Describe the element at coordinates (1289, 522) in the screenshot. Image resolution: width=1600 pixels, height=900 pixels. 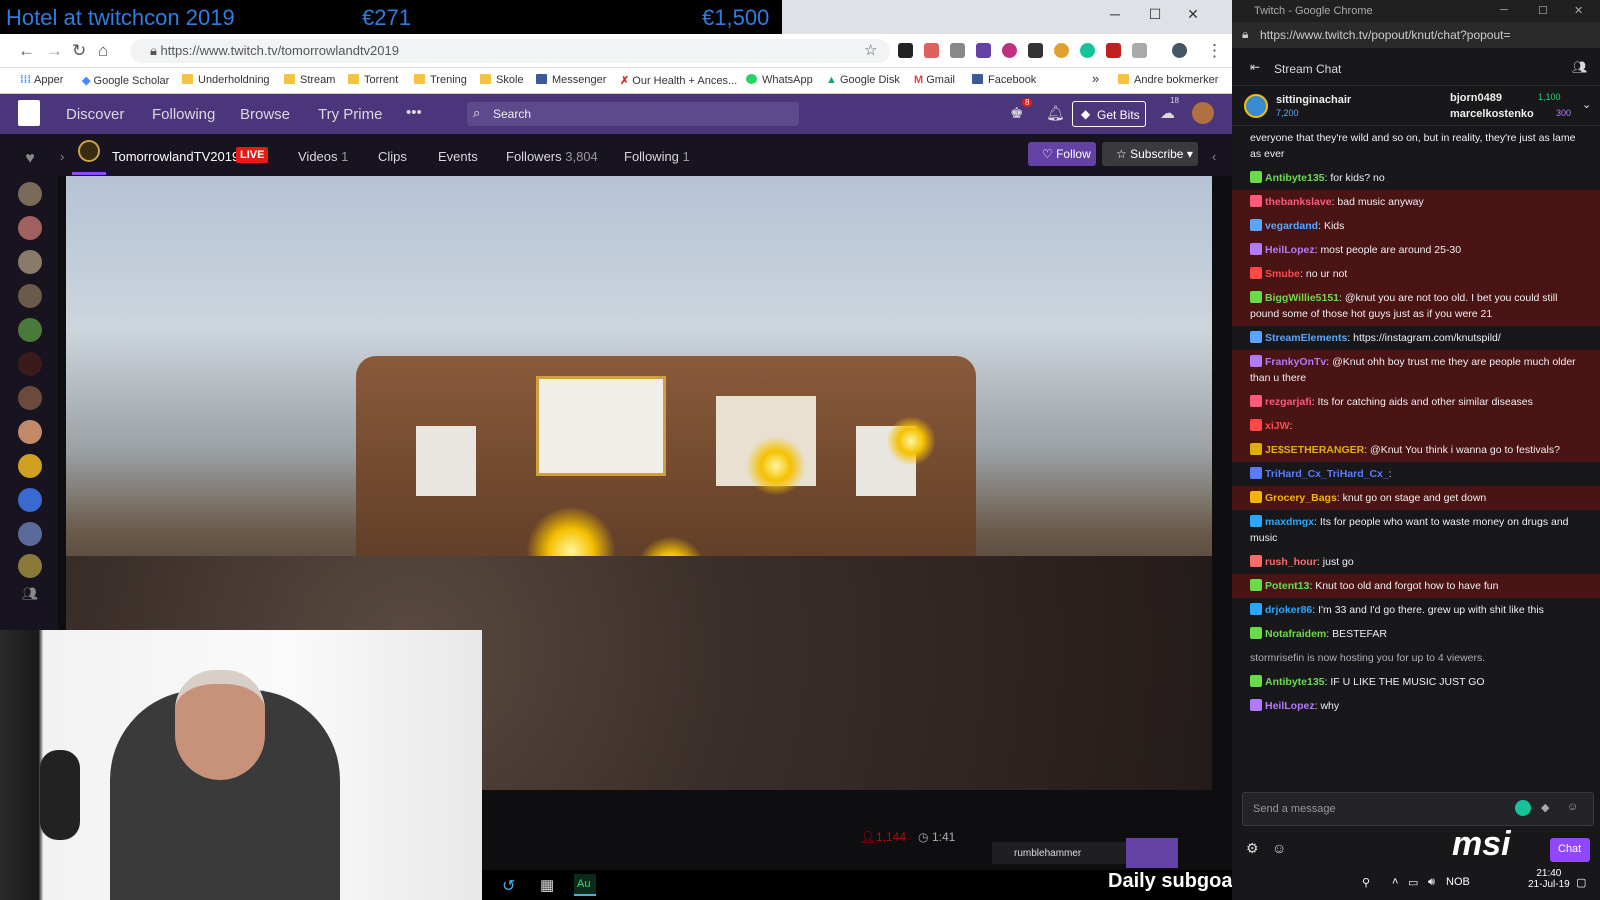
I see `chat-username: maxdmgx` at that location.